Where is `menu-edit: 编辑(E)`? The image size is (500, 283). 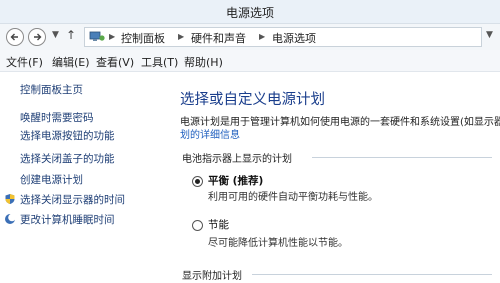 menu-edit: 编辑(E) is located at coordinates (71, 62).